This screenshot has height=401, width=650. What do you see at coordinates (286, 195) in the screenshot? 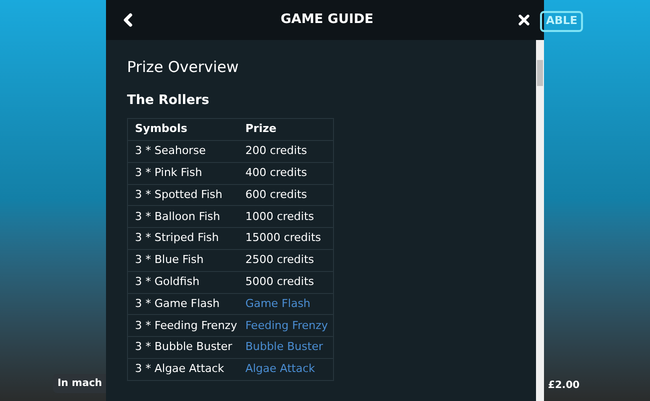
I see `table-cell: 600 credits` at bounding box center [286, 195].